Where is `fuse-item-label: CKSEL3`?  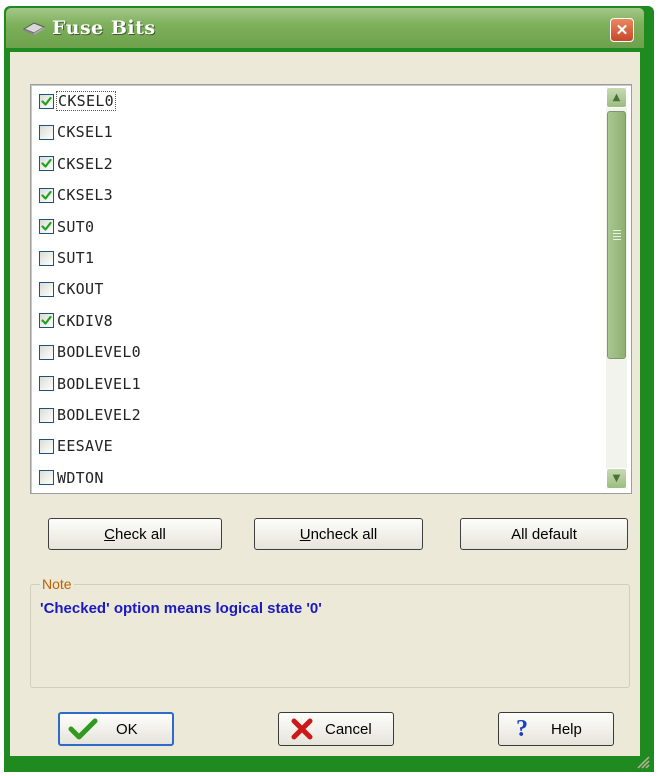 fuse-item-label: CKSEL3 is located at coordinates (85, 195).